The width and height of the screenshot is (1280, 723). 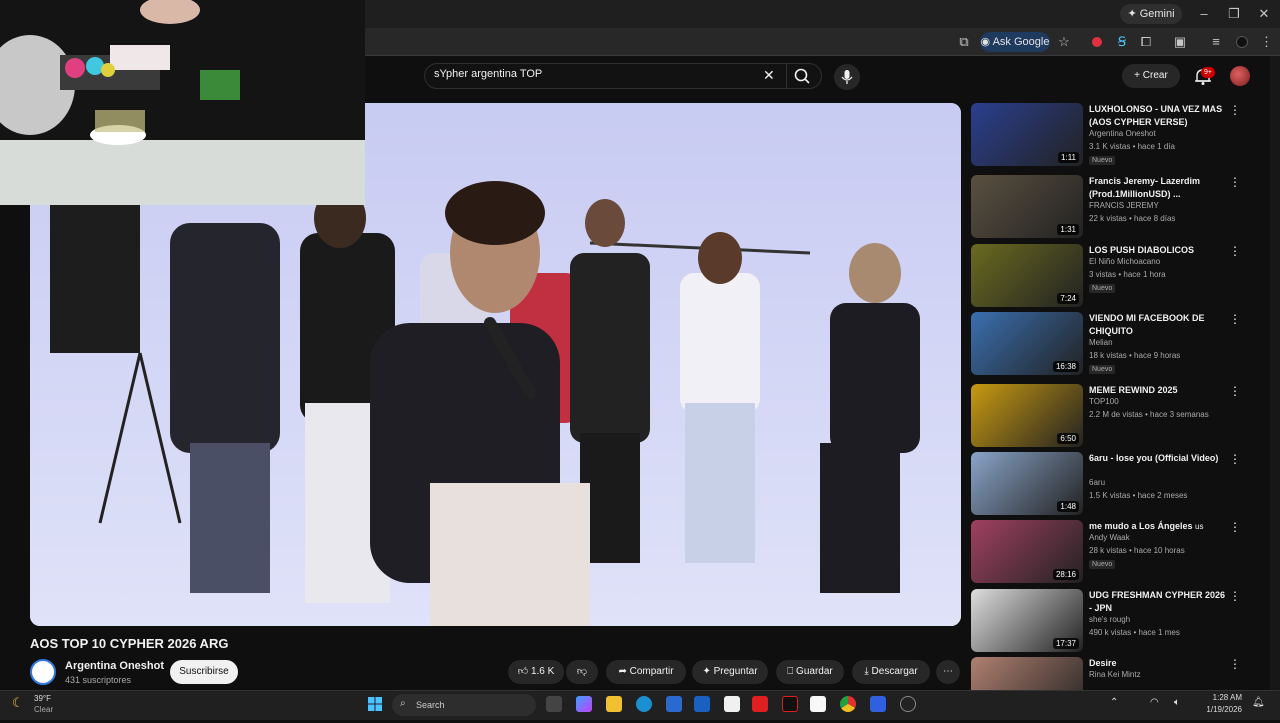 What do you see at coordinates (1159, 390) in the screenshot?
I see `recommendation-title: MEME REWIND 2025` at bounding box center [1159, 390].